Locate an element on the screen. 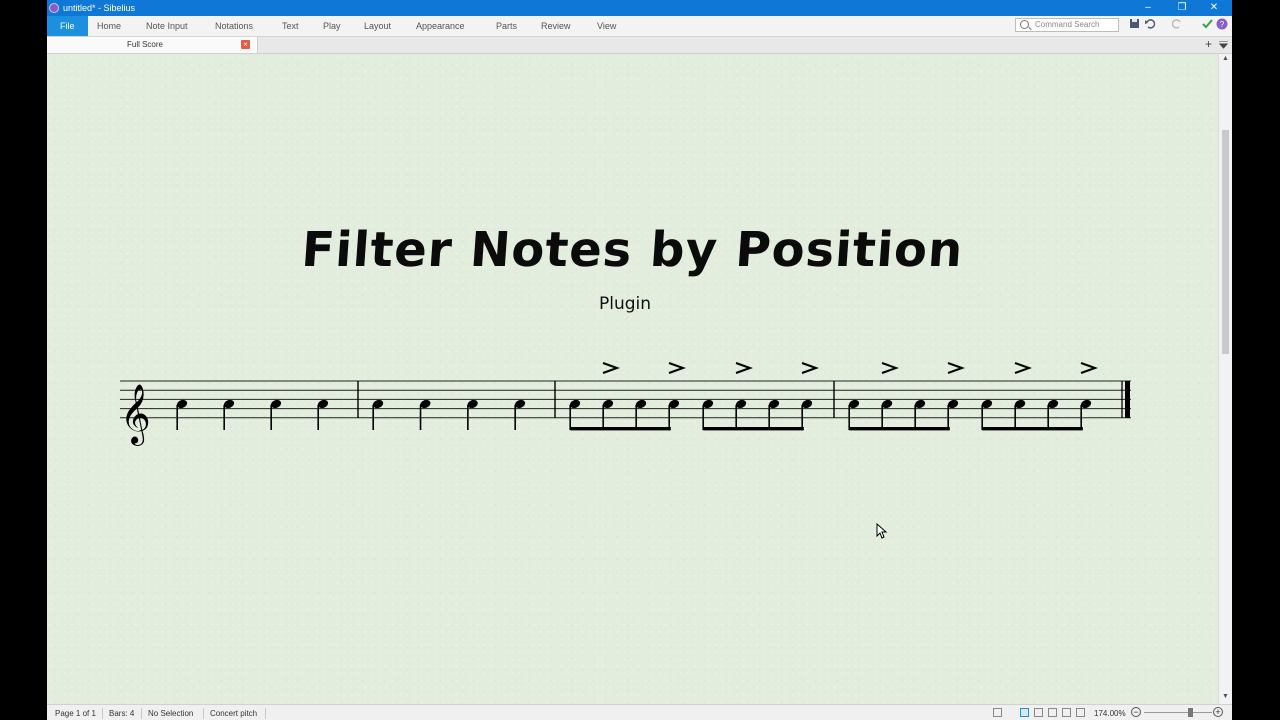 This screenshot has height=720, width=1280. window-title: untitled* - Sibelius is located at coordinates (99, 8).